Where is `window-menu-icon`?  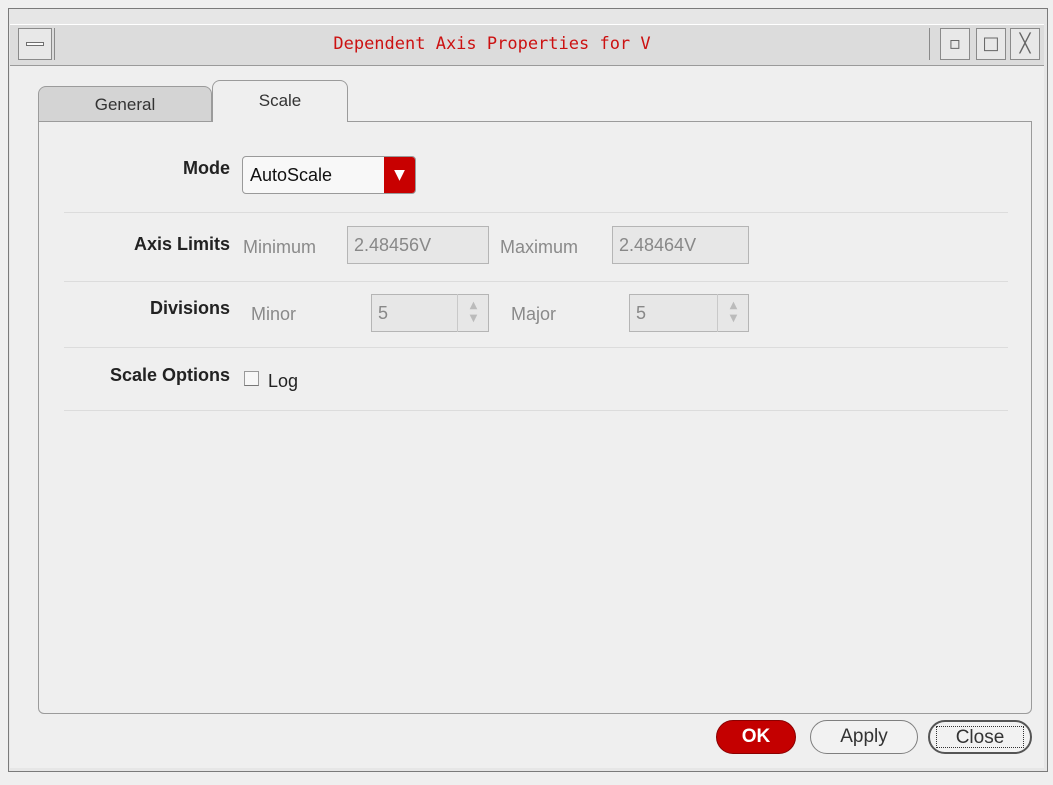 window-menu-icon is located at coordinates (35, 44).